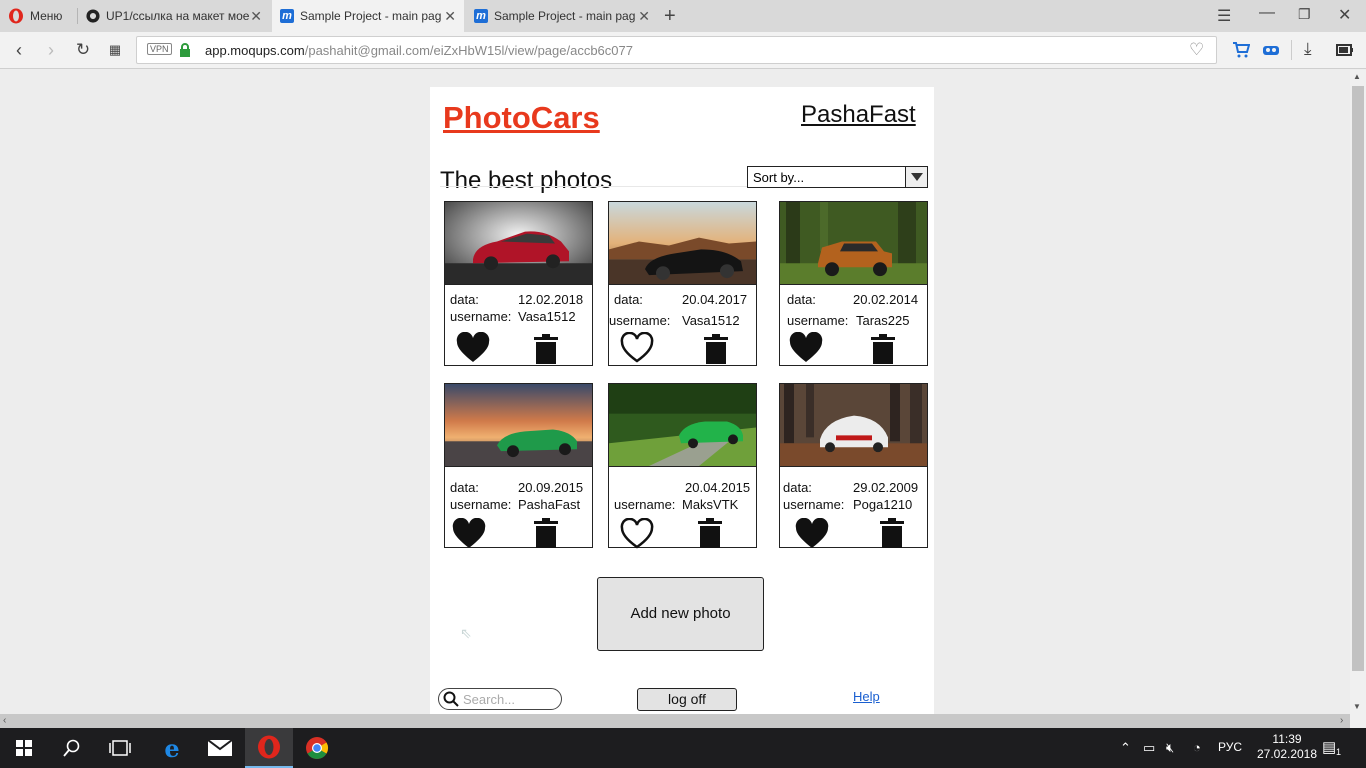  What do you see at coordinates (1287, 747) in the screenshot?
I see `clock: 11:39 27.02.2018` at bounding box center [1287, 747].